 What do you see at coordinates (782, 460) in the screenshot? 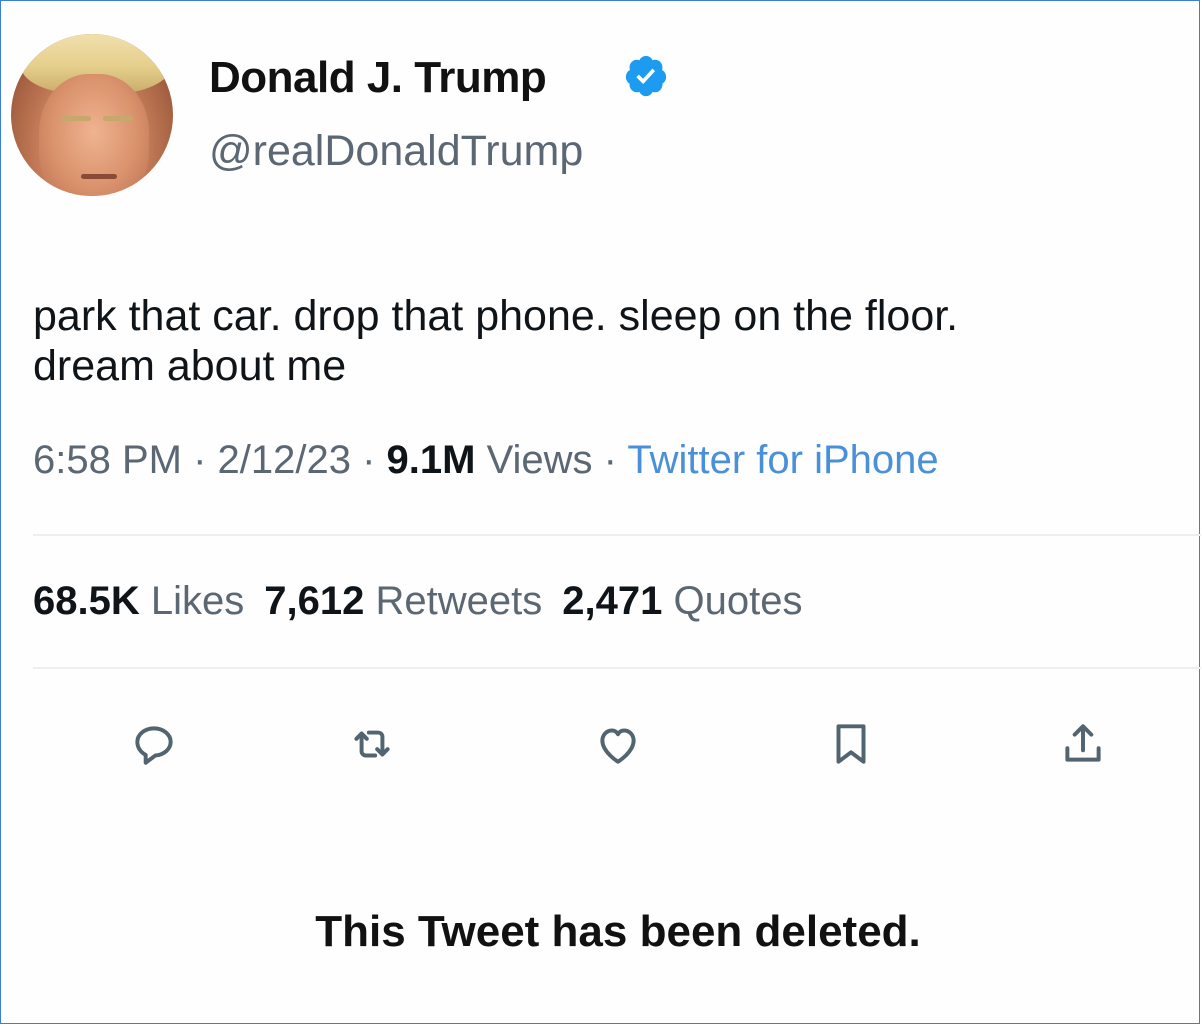
I see `tweet-source-link: Twitter for iPhone` at bounding box center [782, 460].